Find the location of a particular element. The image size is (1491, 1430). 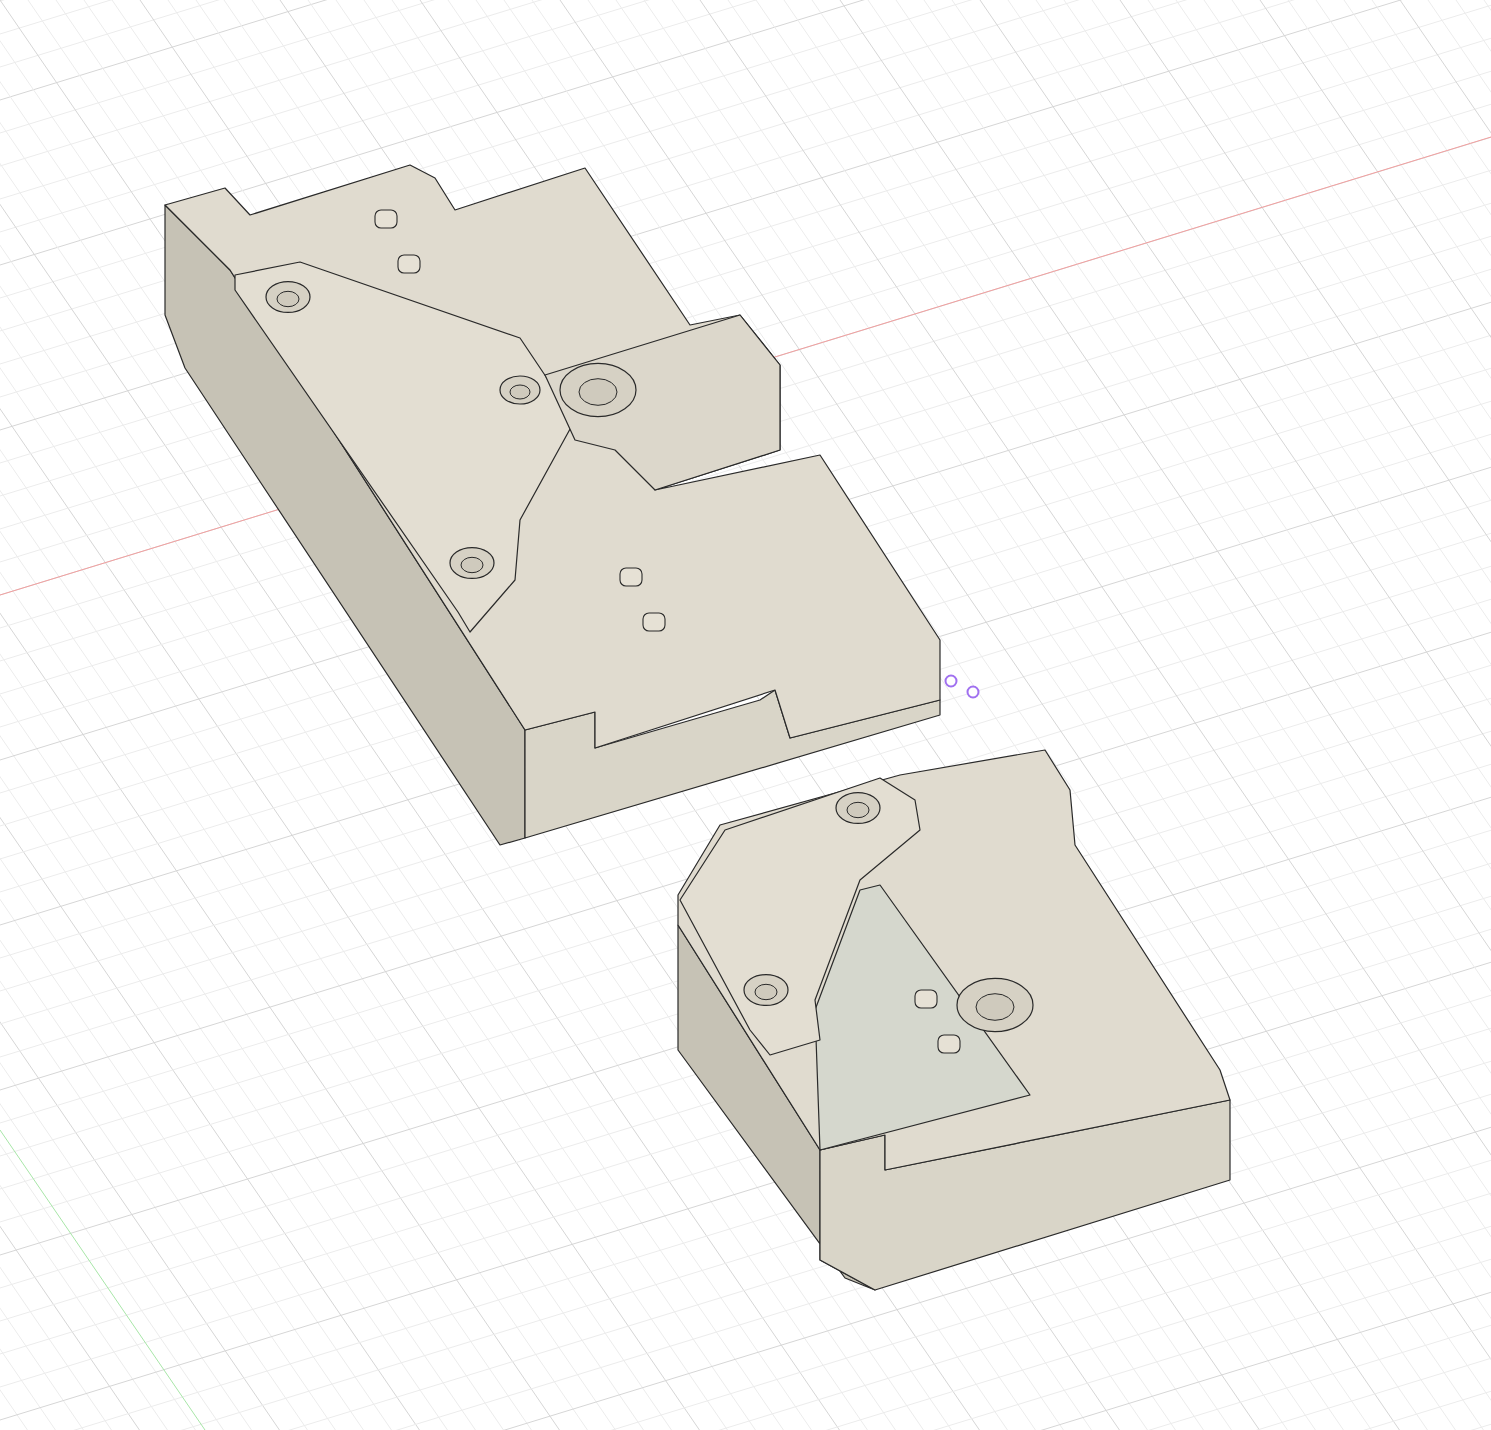

cad-part-drawing is located at coordinates (954, 1020).